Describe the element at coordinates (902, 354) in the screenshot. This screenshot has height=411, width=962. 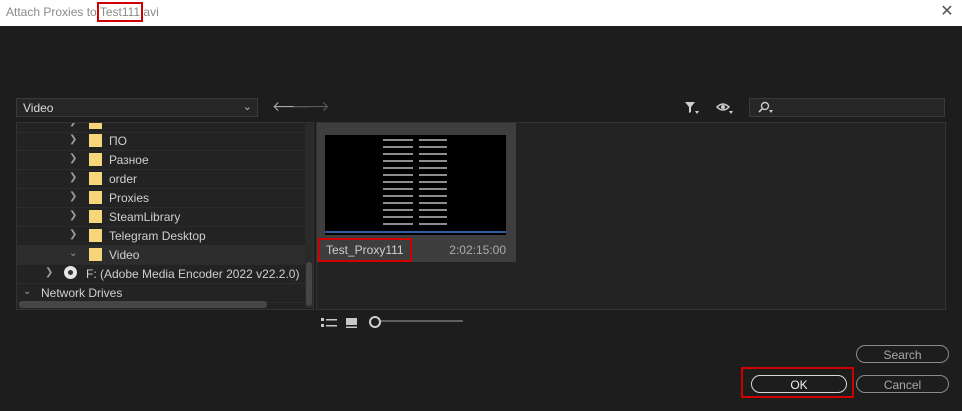
I see `search-button: Search` at that location.